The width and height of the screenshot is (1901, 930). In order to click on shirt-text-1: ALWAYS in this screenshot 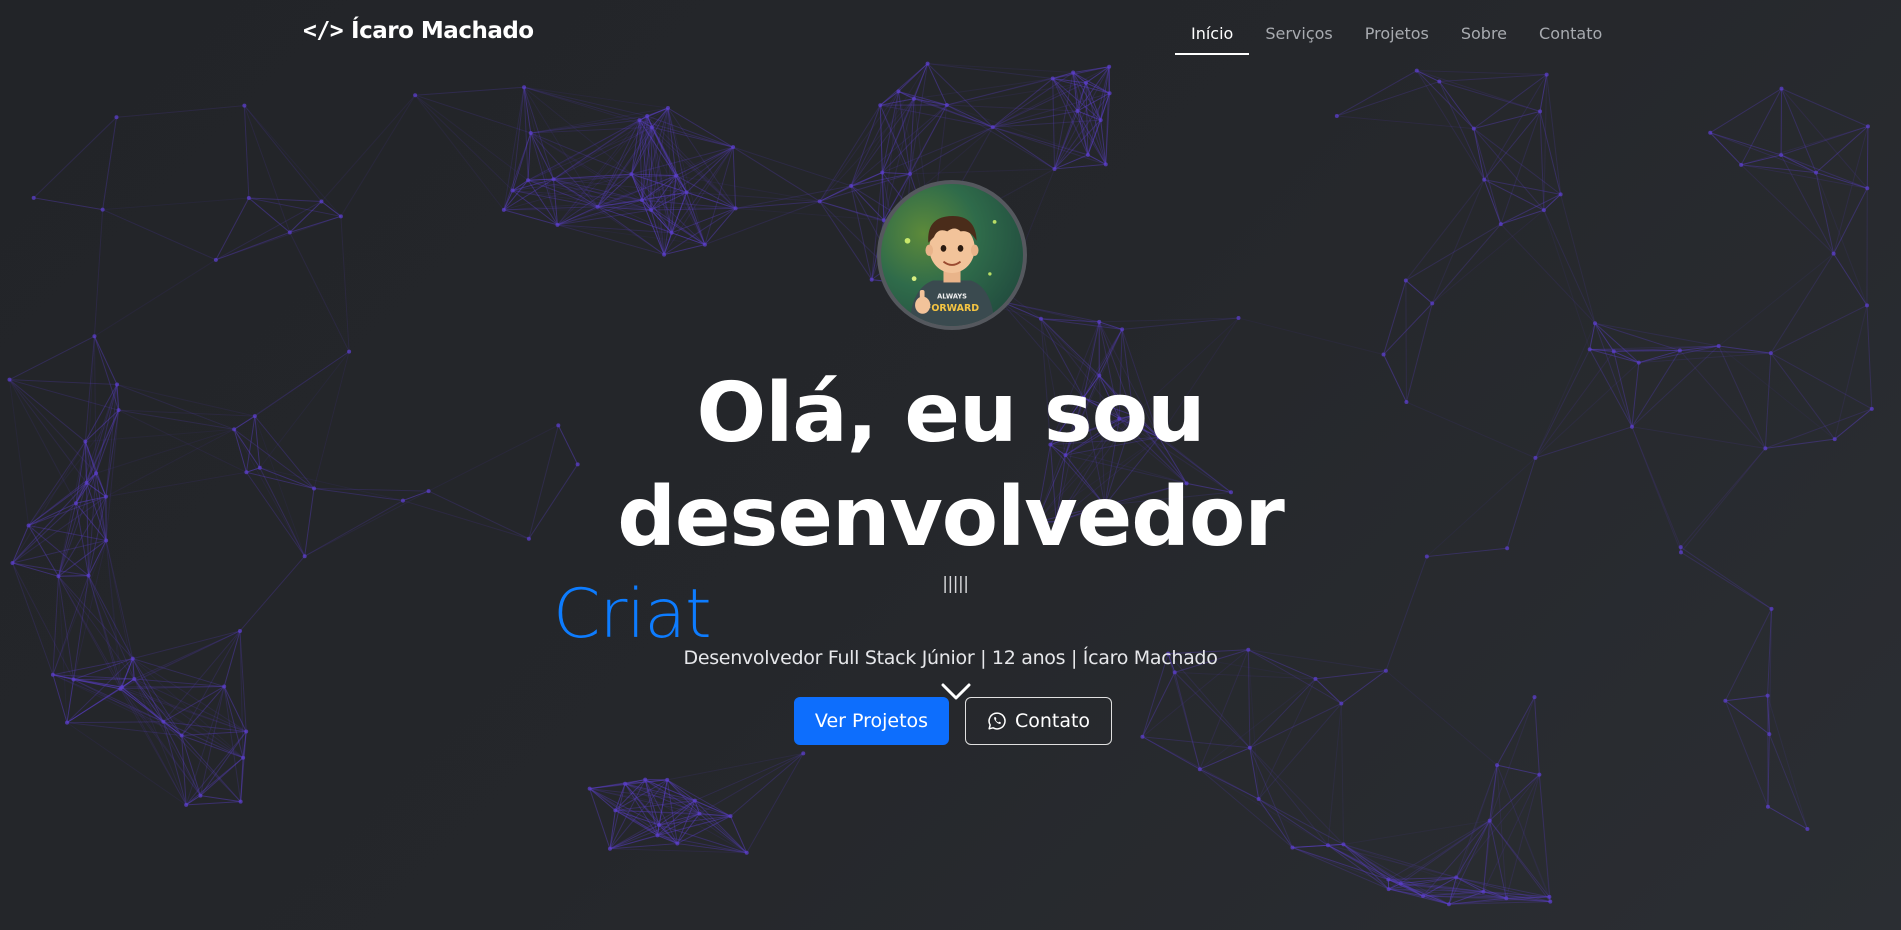, I will do `click(952, 297)`.